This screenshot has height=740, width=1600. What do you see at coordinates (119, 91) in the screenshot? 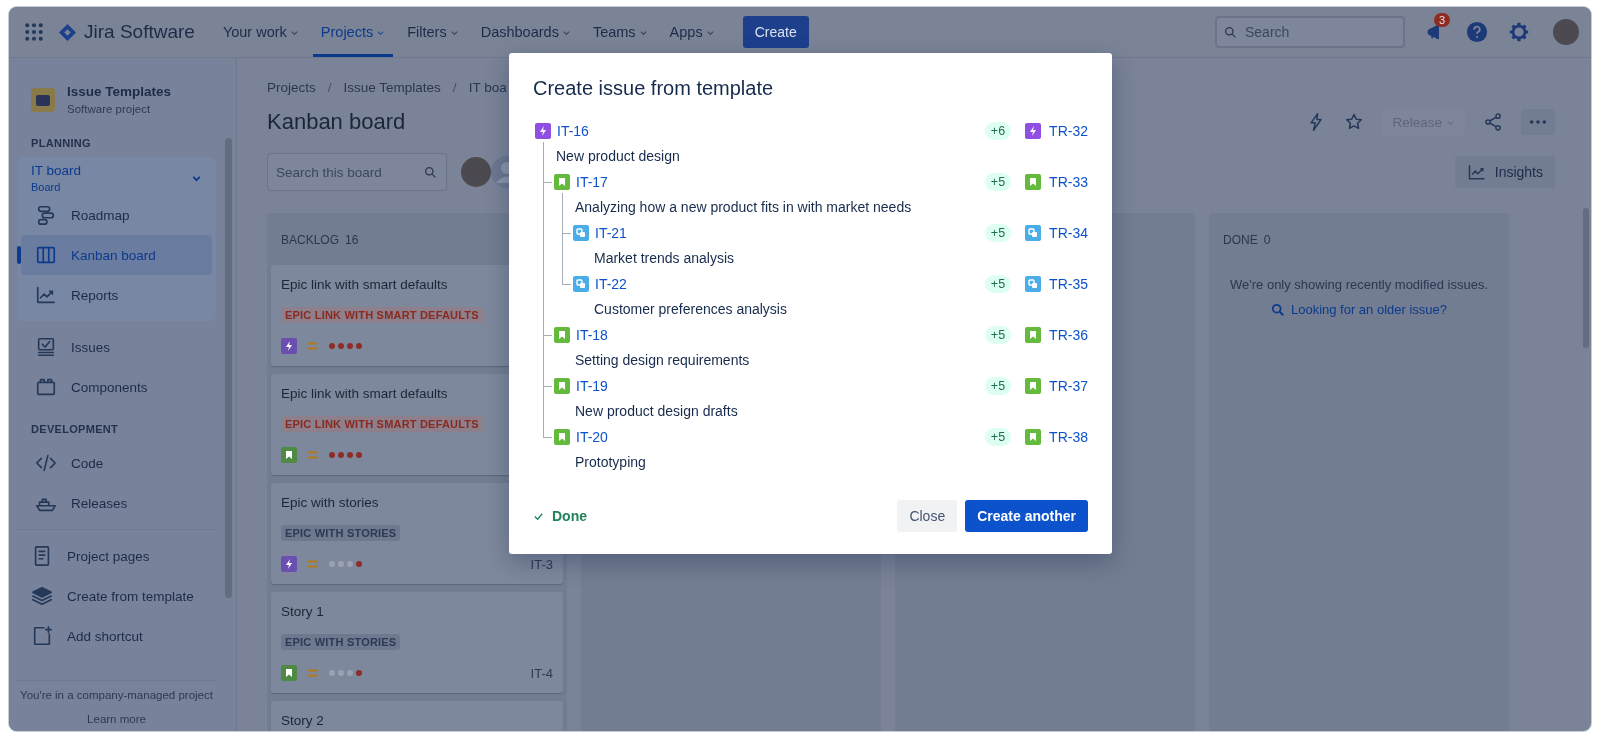
I see `project-name: Issue Templates` at bounding box center [119, 91].